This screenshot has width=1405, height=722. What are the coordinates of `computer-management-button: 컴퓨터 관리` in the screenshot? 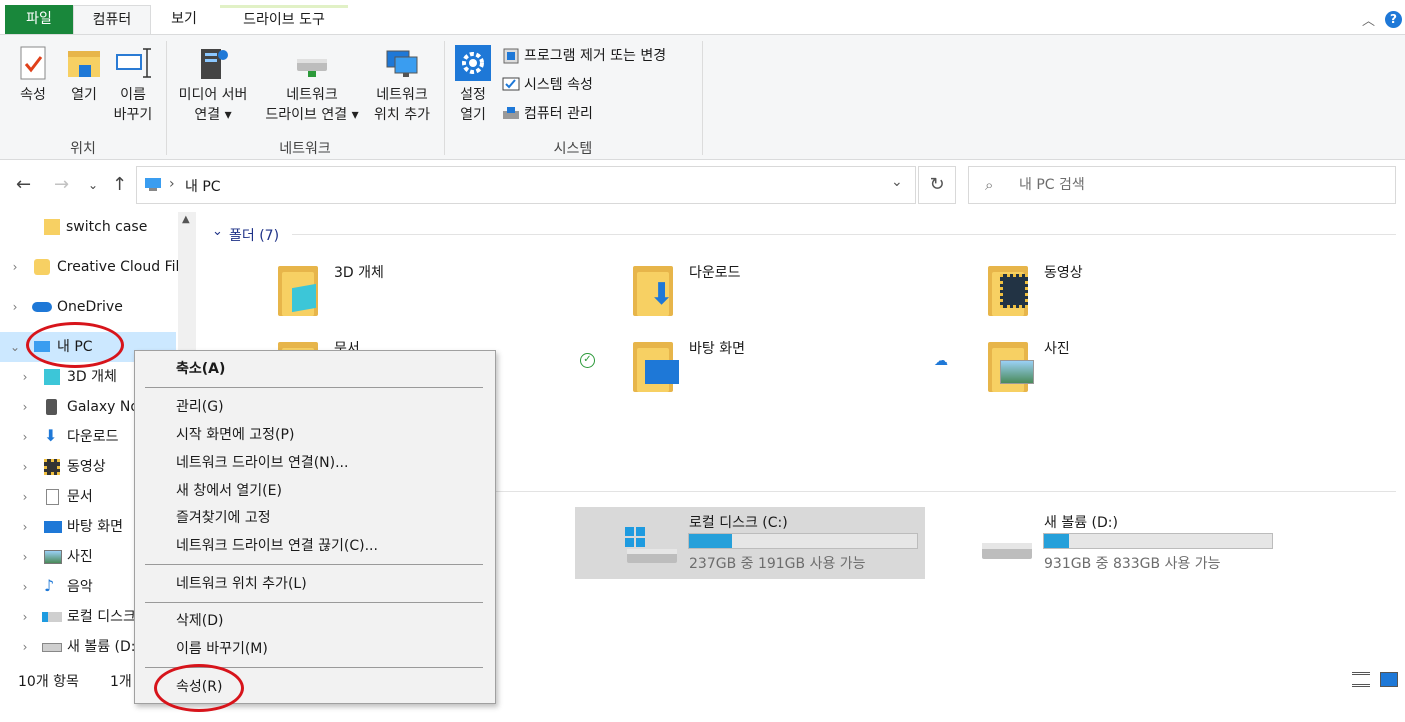 It's located at (547, 114).